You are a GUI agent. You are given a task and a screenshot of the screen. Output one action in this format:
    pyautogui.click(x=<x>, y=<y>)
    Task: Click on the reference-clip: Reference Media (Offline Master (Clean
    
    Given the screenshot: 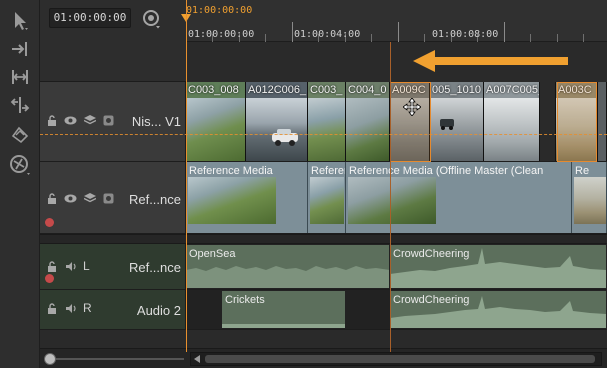 What is the action you would take?
    pyautogui.click(x=459, y=197)
    